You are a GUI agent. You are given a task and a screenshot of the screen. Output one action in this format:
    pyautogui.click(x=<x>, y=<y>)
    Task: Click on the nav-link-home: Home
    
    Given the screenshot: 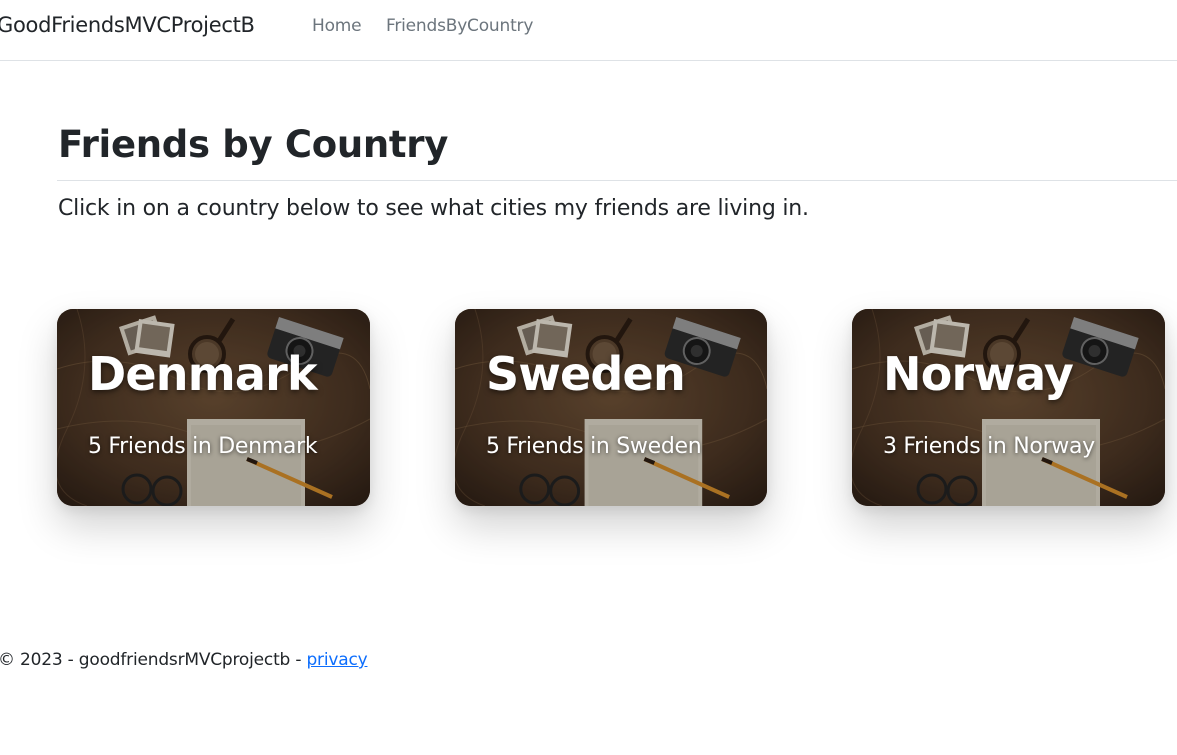 What is the action you would take?
    pyautogui.click(x=337, y=26)
    